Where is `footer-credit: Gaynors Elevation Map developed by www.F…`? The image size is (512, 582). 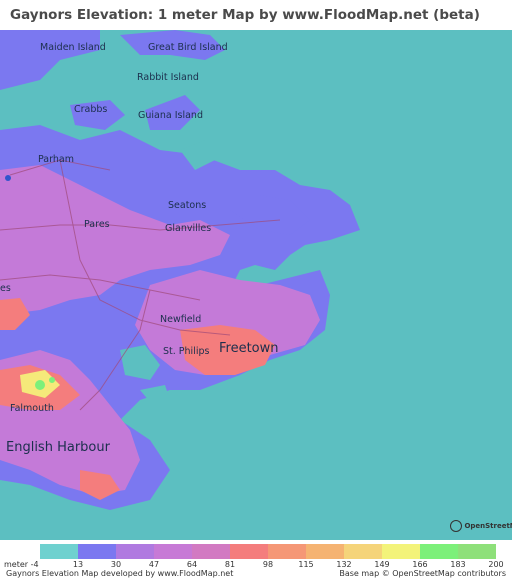 footer-credit: Gaynors Elevation Map developed by www.F… is located at coordinates (119, 573).